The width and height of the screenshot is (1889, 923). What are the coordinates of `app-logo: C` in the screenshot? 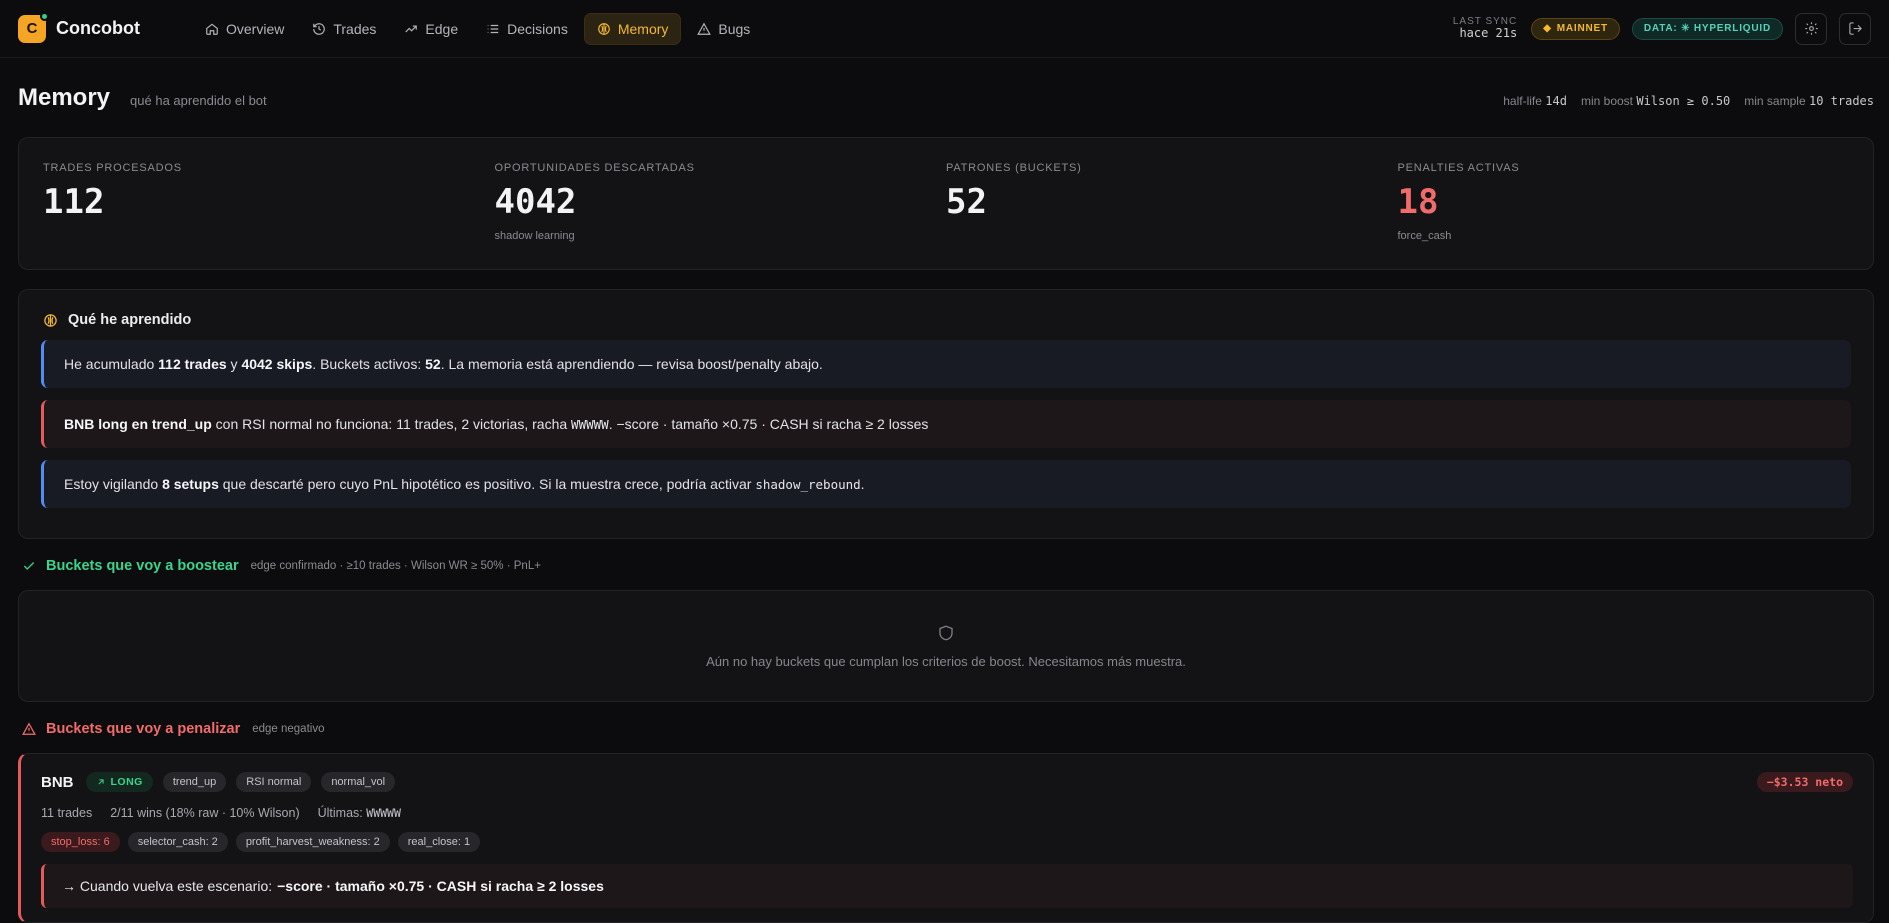 It's located at (33, 27).